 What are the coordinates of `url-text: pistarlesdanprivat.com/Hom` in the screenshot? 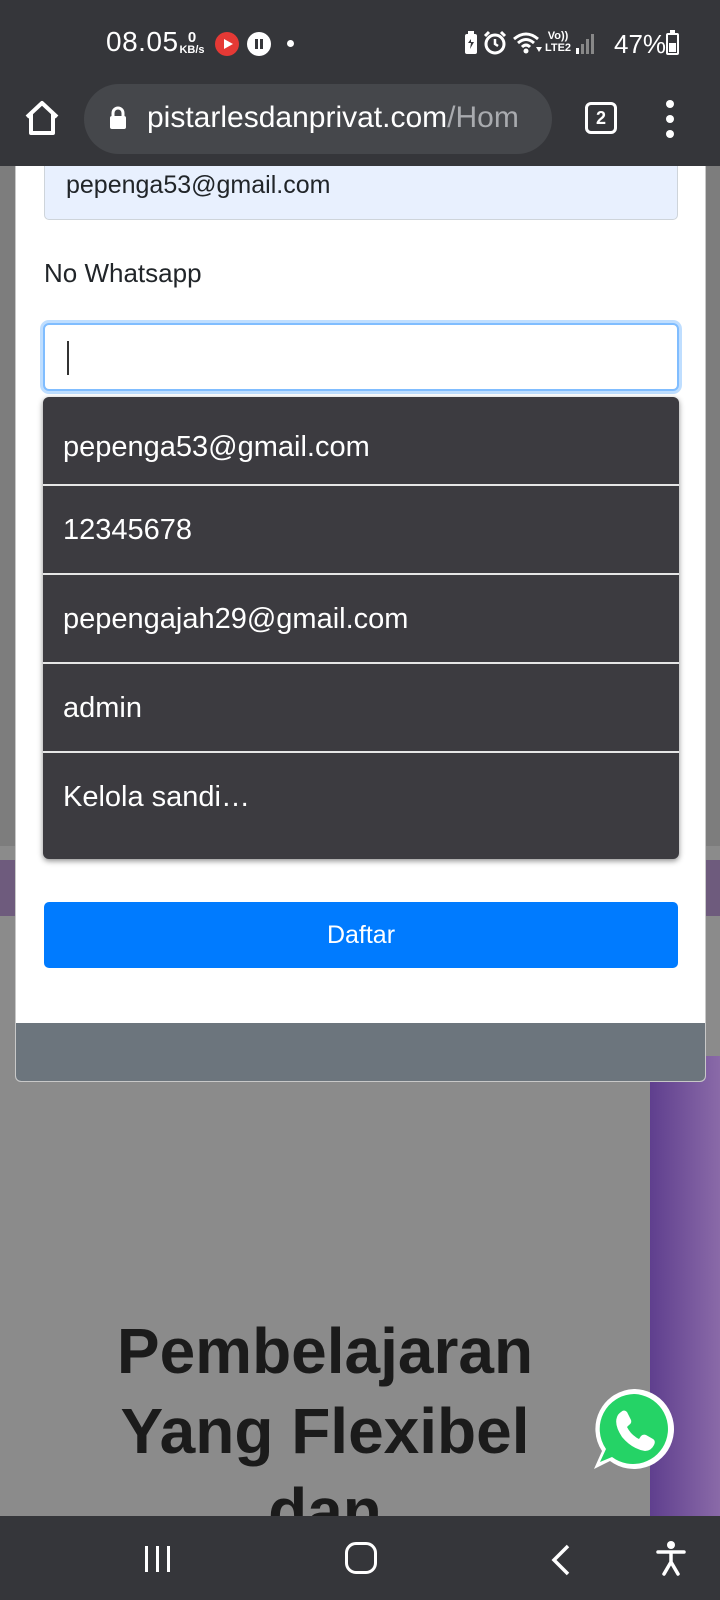 It's located at (333, 118).